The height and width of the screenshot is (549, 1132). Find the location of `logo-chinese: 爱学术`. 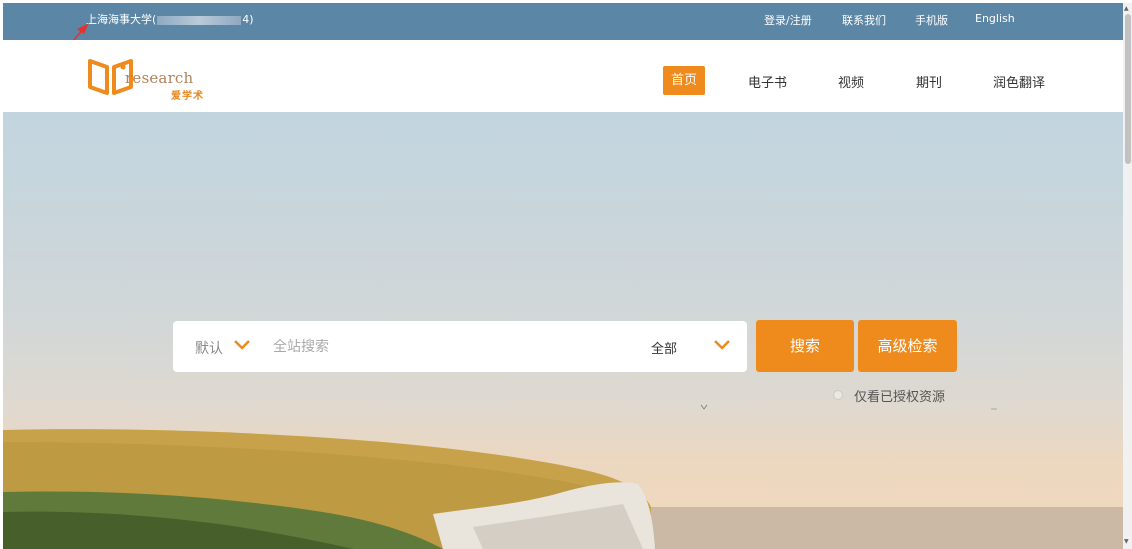

logo-chinese: 爱学术 is located at coordinates (187, 94).